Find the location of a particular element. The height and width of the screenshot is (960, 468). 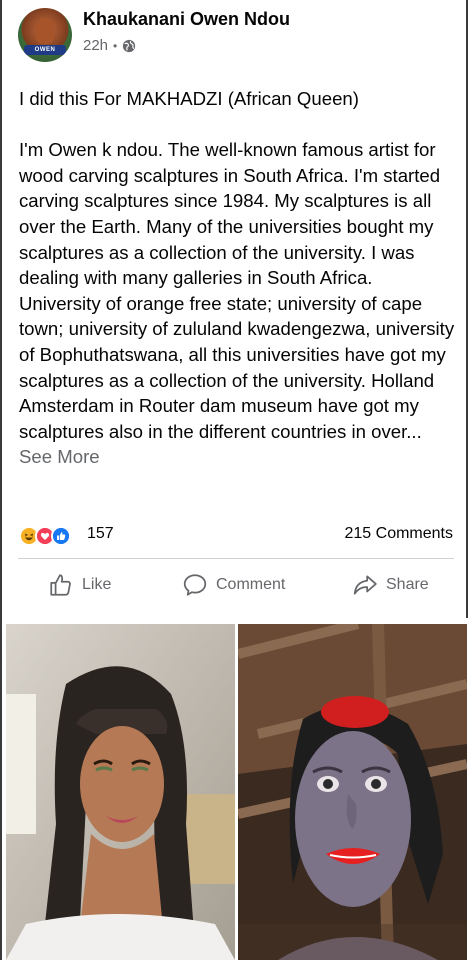

share-label: Share is located at coordinates (407, 584).